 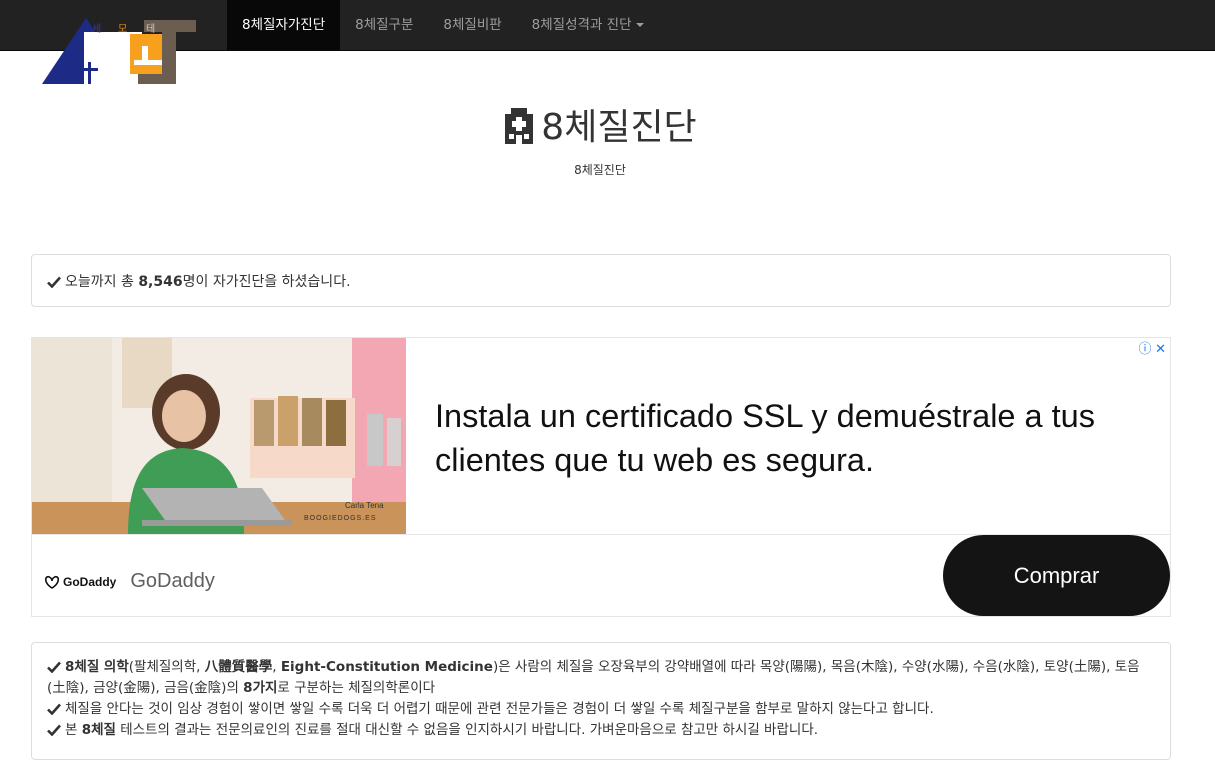 What do you see at coordinates (166, 667) in the screenshot?
I see `info-line-1-mid: (팔체질의학,` at bounding box center [166, 667].